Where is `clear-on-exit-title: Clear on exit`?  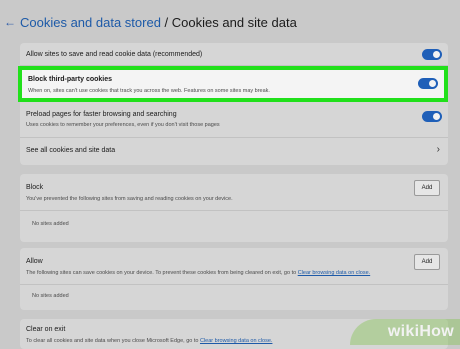
clear-on-exit-title: Clear on exit is located at coordinates (46, 329).